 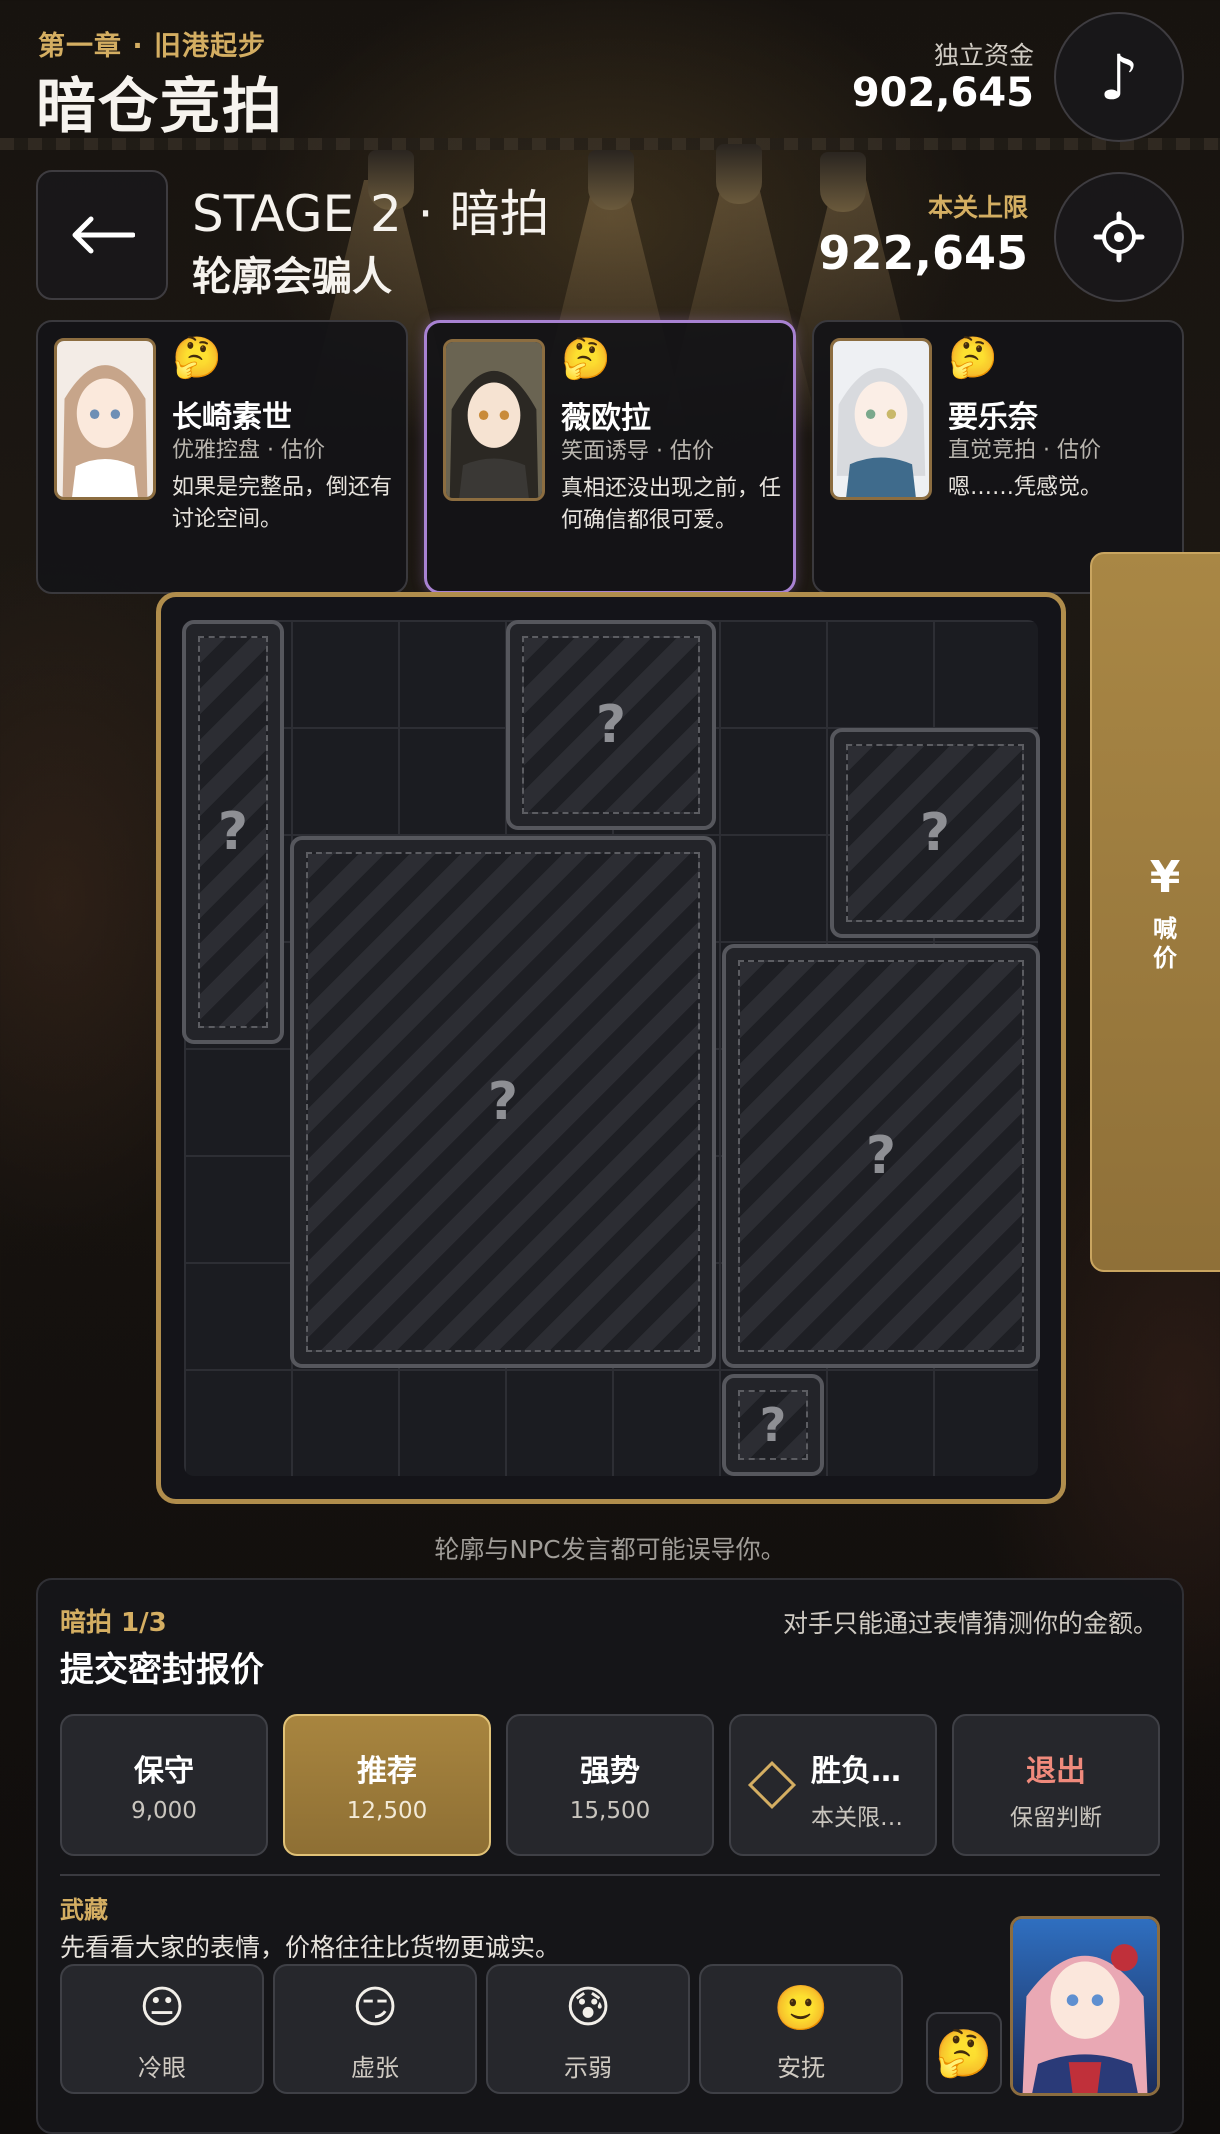 I want to click on panel-divider, so click(x=610, y=1875).